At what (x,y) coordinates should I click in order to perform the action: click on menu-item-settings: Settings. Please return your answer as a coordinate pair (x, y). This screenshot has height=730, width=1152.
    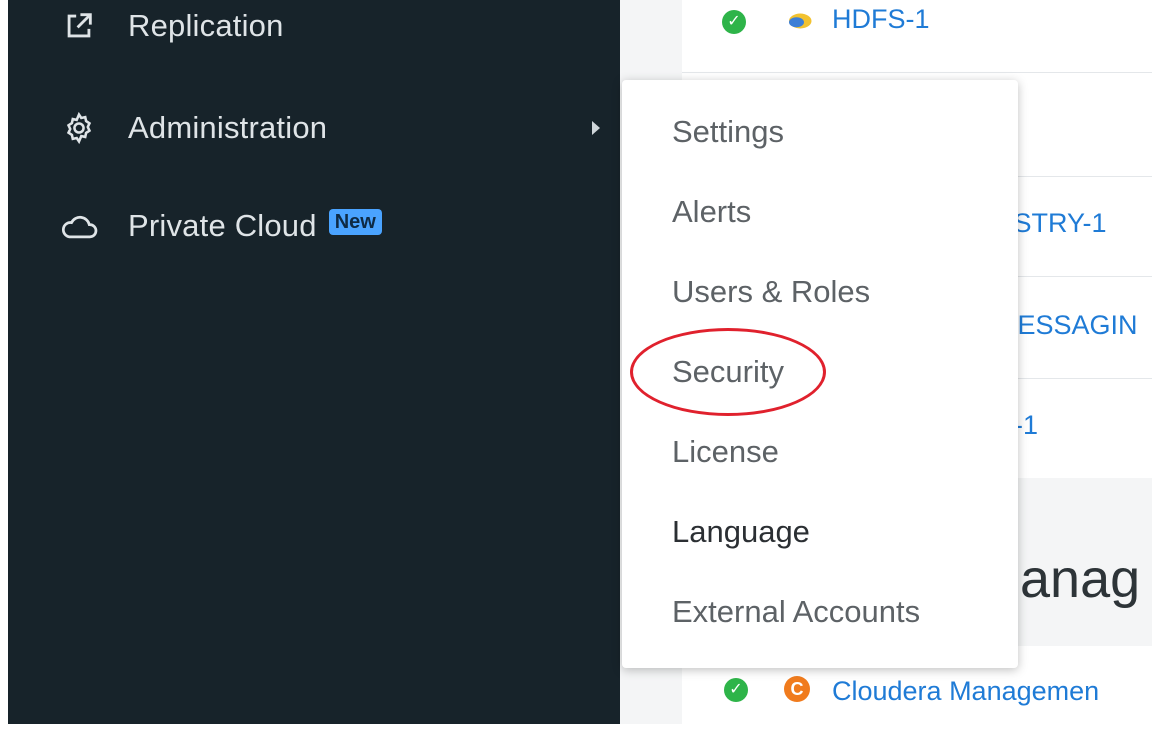
    Looking at the image, I should click on (728, 132).